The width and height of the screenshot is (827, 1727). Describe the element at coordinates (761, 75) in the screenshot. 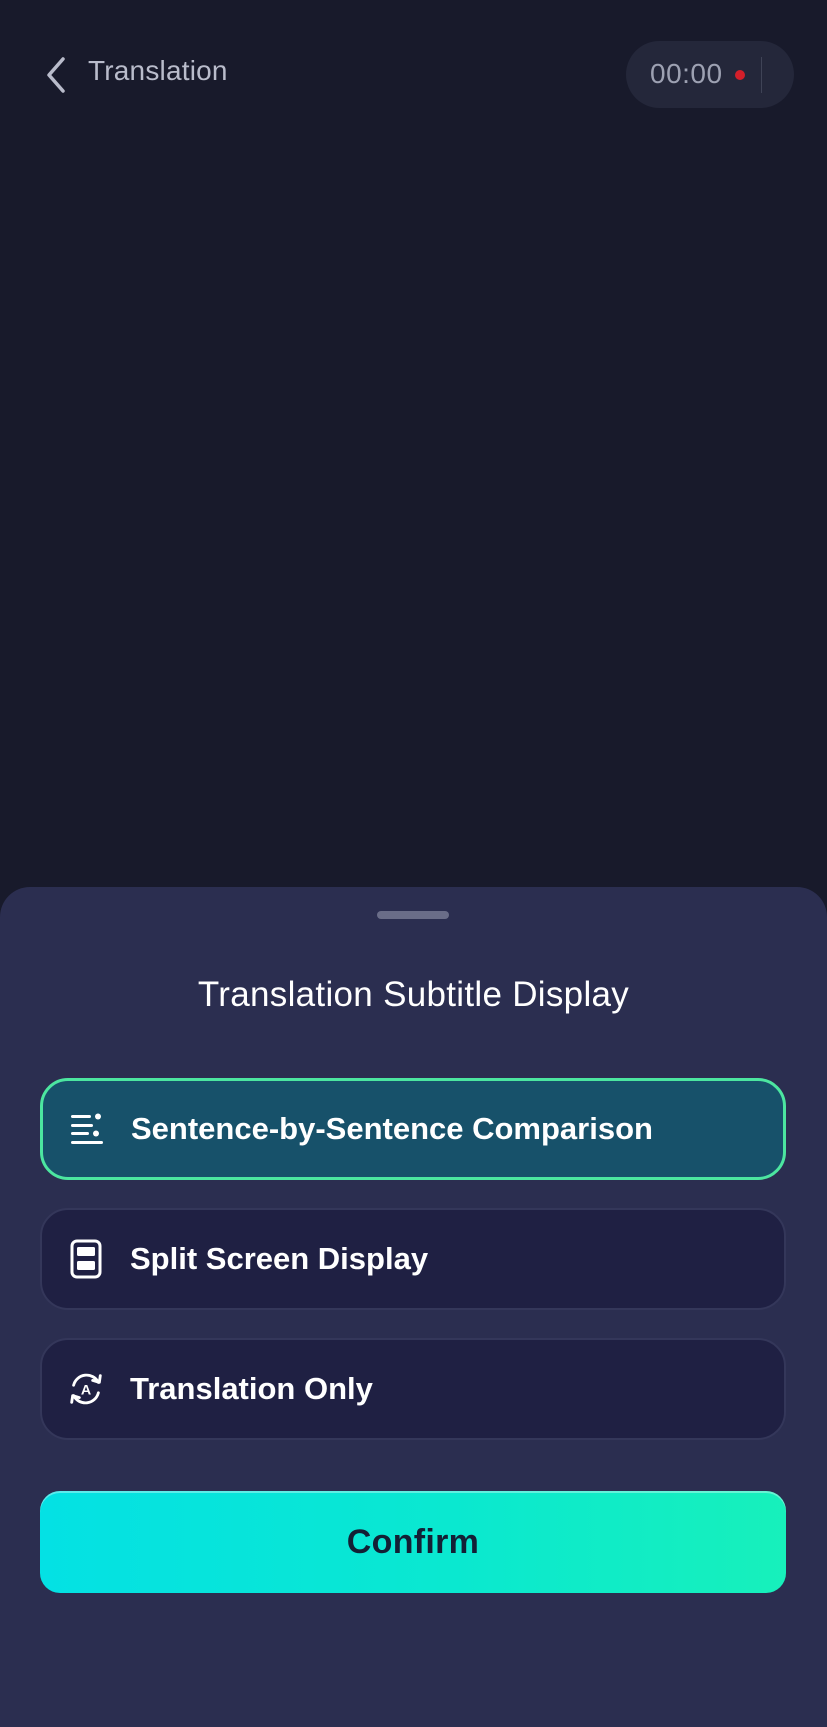

I see `timer-divider` at that location.